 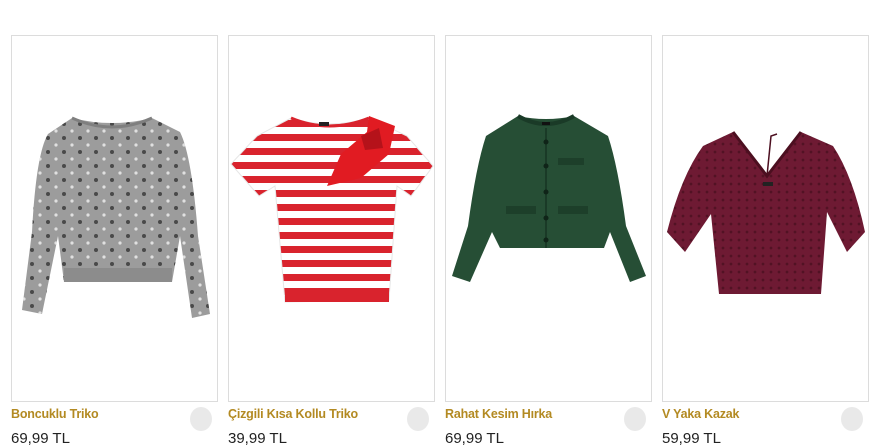 I want to click on green-cardigan-image, so click(x=549, y=198).